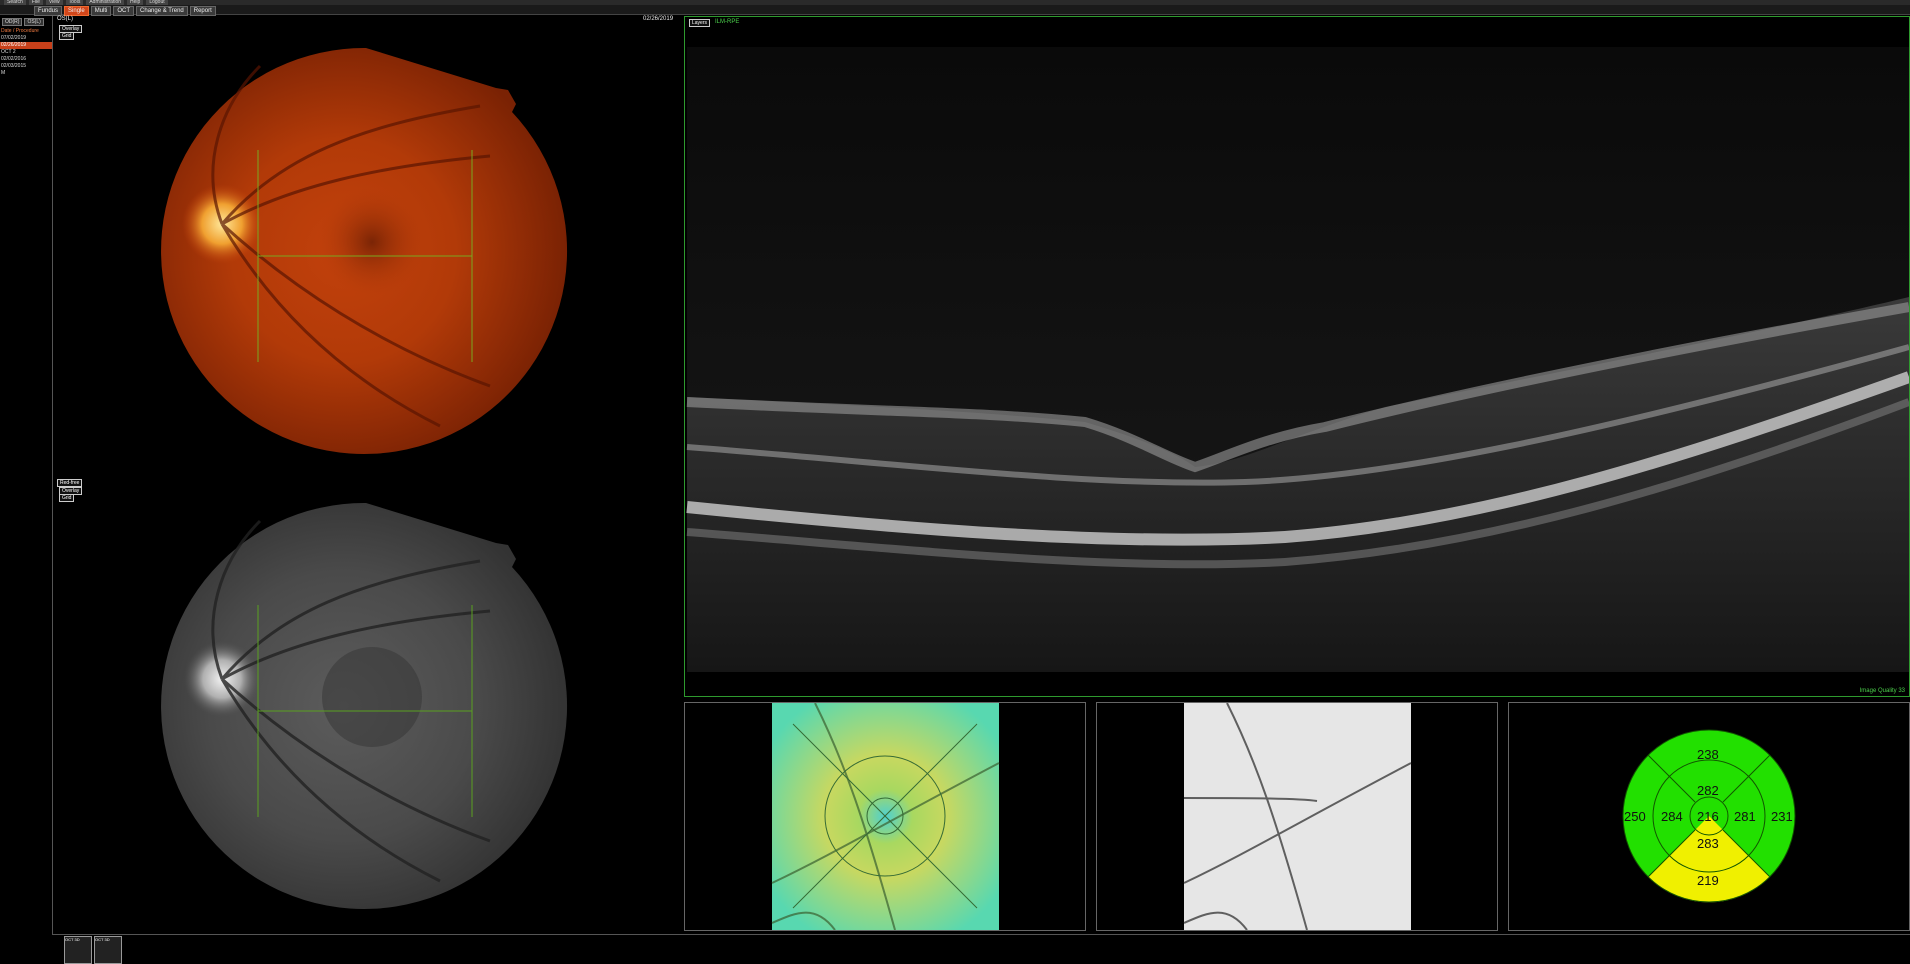 The height and width of the screenshot is (964, 1910). I want to click on thickness-grid-panel: 238 282 250 284 216 281 231 283 219, so click(1709, 816).